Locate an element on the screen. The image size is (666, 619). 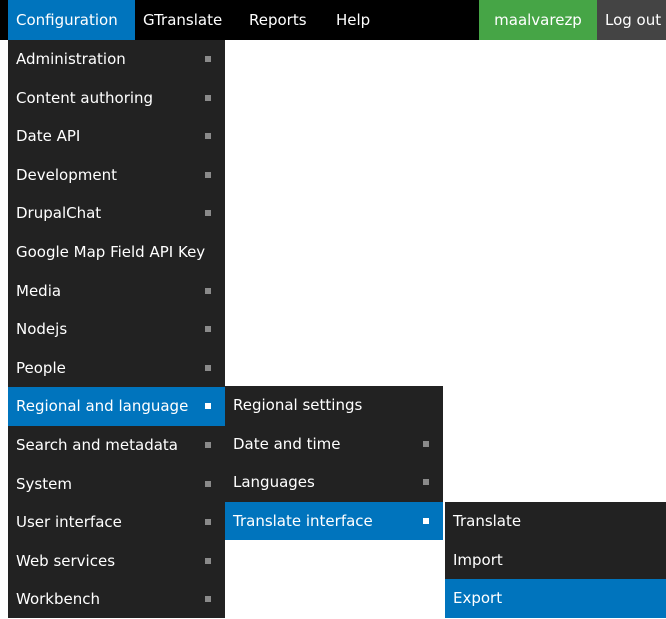
menu-help: Help is located at coordinates (355, 20).